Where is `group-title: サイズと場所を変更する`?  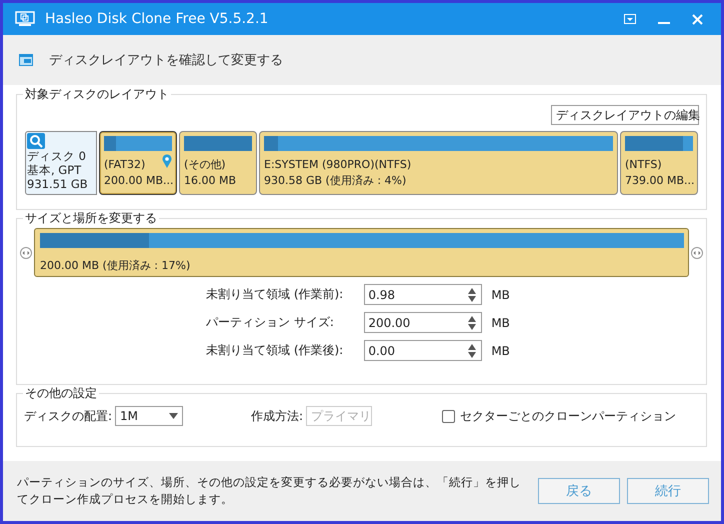
group-title: サイズと場所を変更する is located at coordinates (91, 218).